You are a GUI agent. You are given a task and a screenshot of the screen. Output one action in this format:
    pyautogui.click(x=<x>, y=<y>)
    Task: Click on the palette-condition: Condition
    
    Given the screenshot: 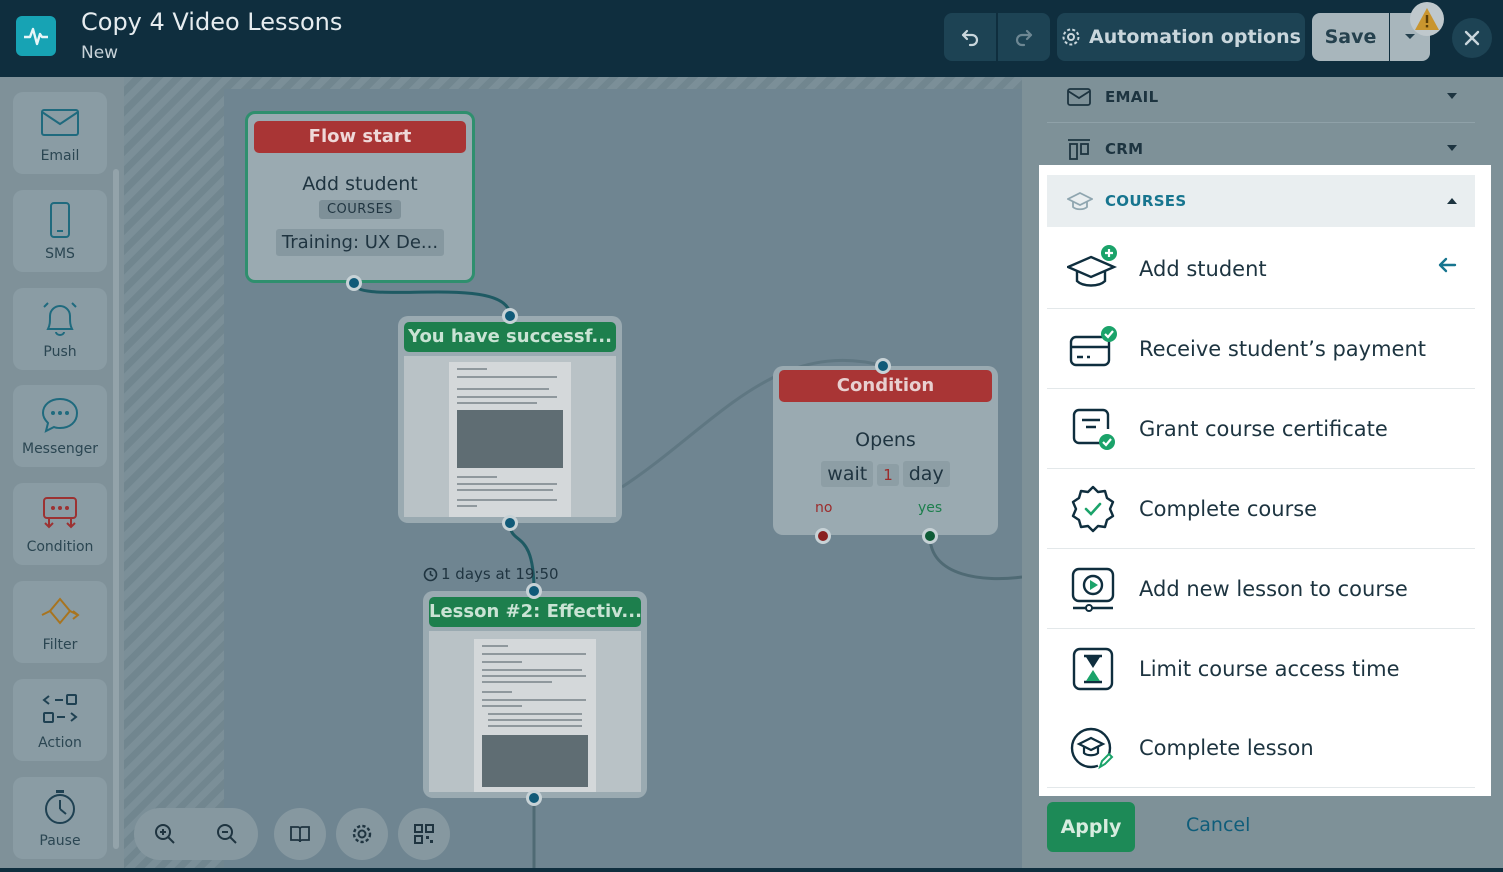 What is the action you would take?
    pyautogui.click(x=60, y=524)
    